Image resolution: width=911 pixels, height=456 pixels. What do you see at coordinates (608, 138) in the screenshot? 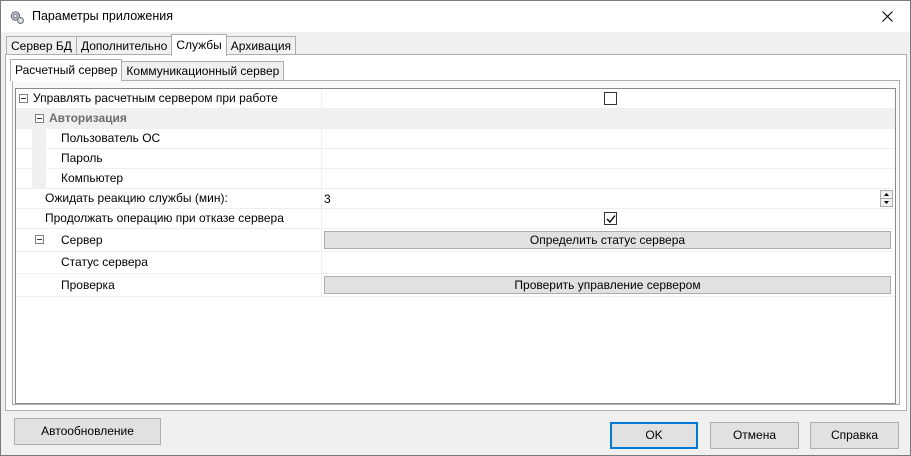
I see `os-user-value` at bounding box center [608, 138].